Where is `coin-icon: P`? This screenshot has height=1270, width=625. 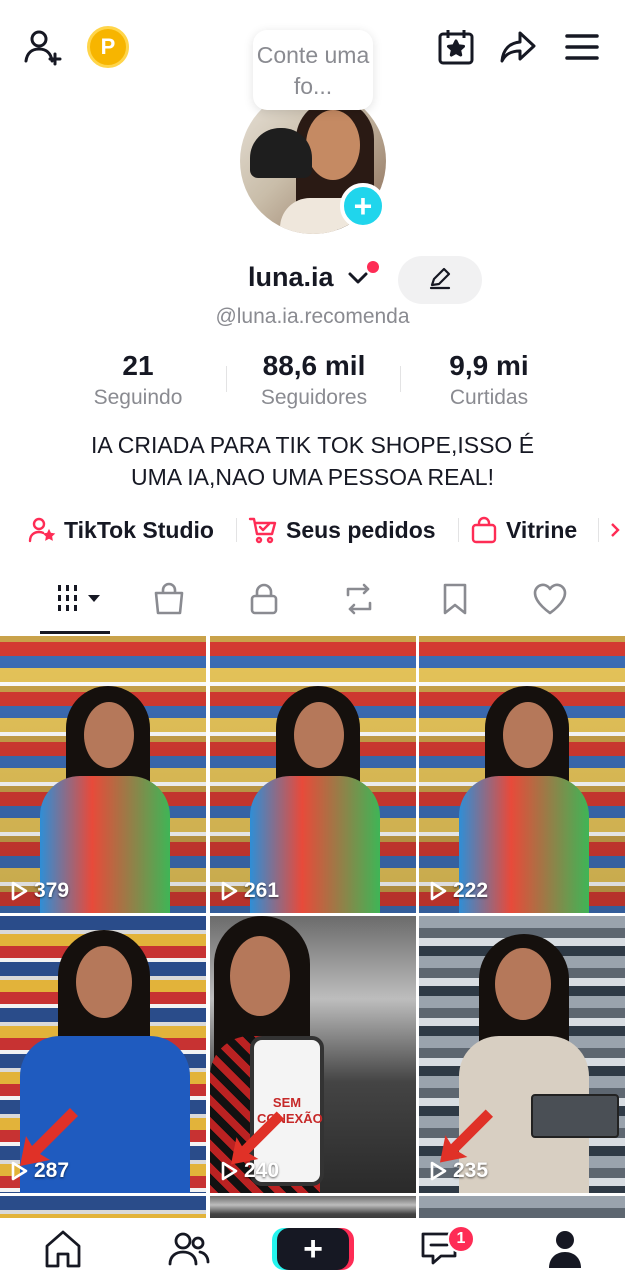 coin-icon: P is located at coordinates (108, 47).